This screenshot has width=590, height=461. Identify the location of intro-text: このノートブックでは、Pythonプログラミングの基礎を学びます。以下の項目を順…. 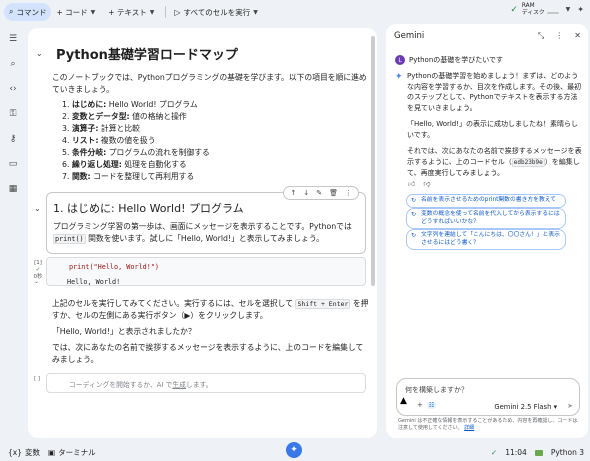
(209, 83).